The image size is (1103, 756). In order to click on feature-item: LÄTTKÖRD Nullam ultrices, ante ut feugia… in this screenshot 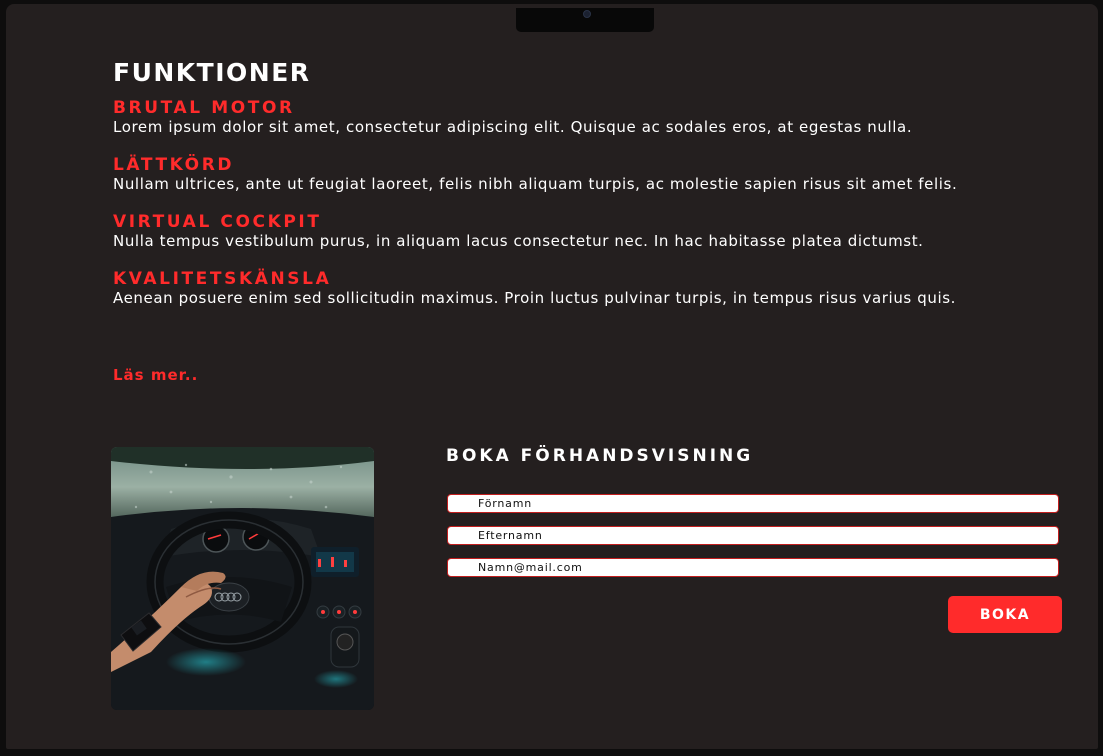, I will do `click(543, 174)`.